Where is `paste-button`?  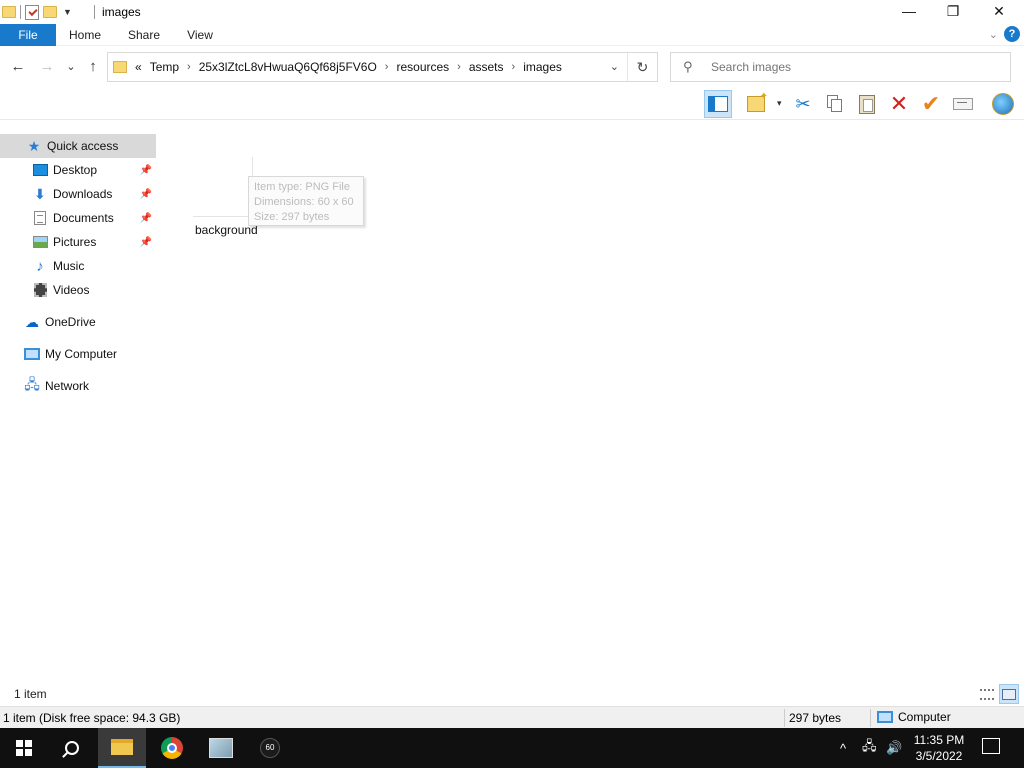
paste-button is located at coordinates (867, 104).